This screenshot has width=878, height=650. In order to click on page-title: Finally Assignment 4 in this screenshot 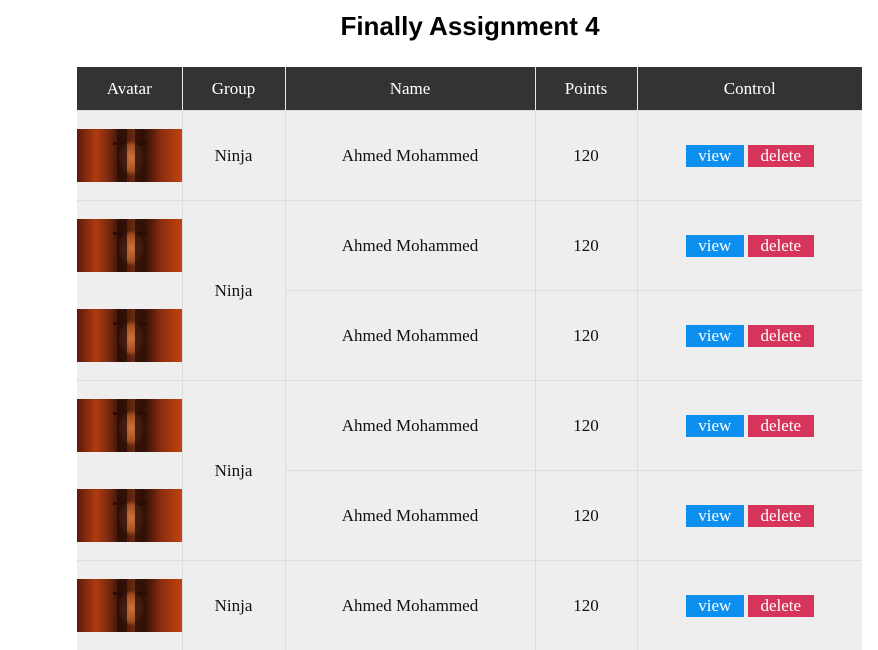, I will do `click(439, 26)`.